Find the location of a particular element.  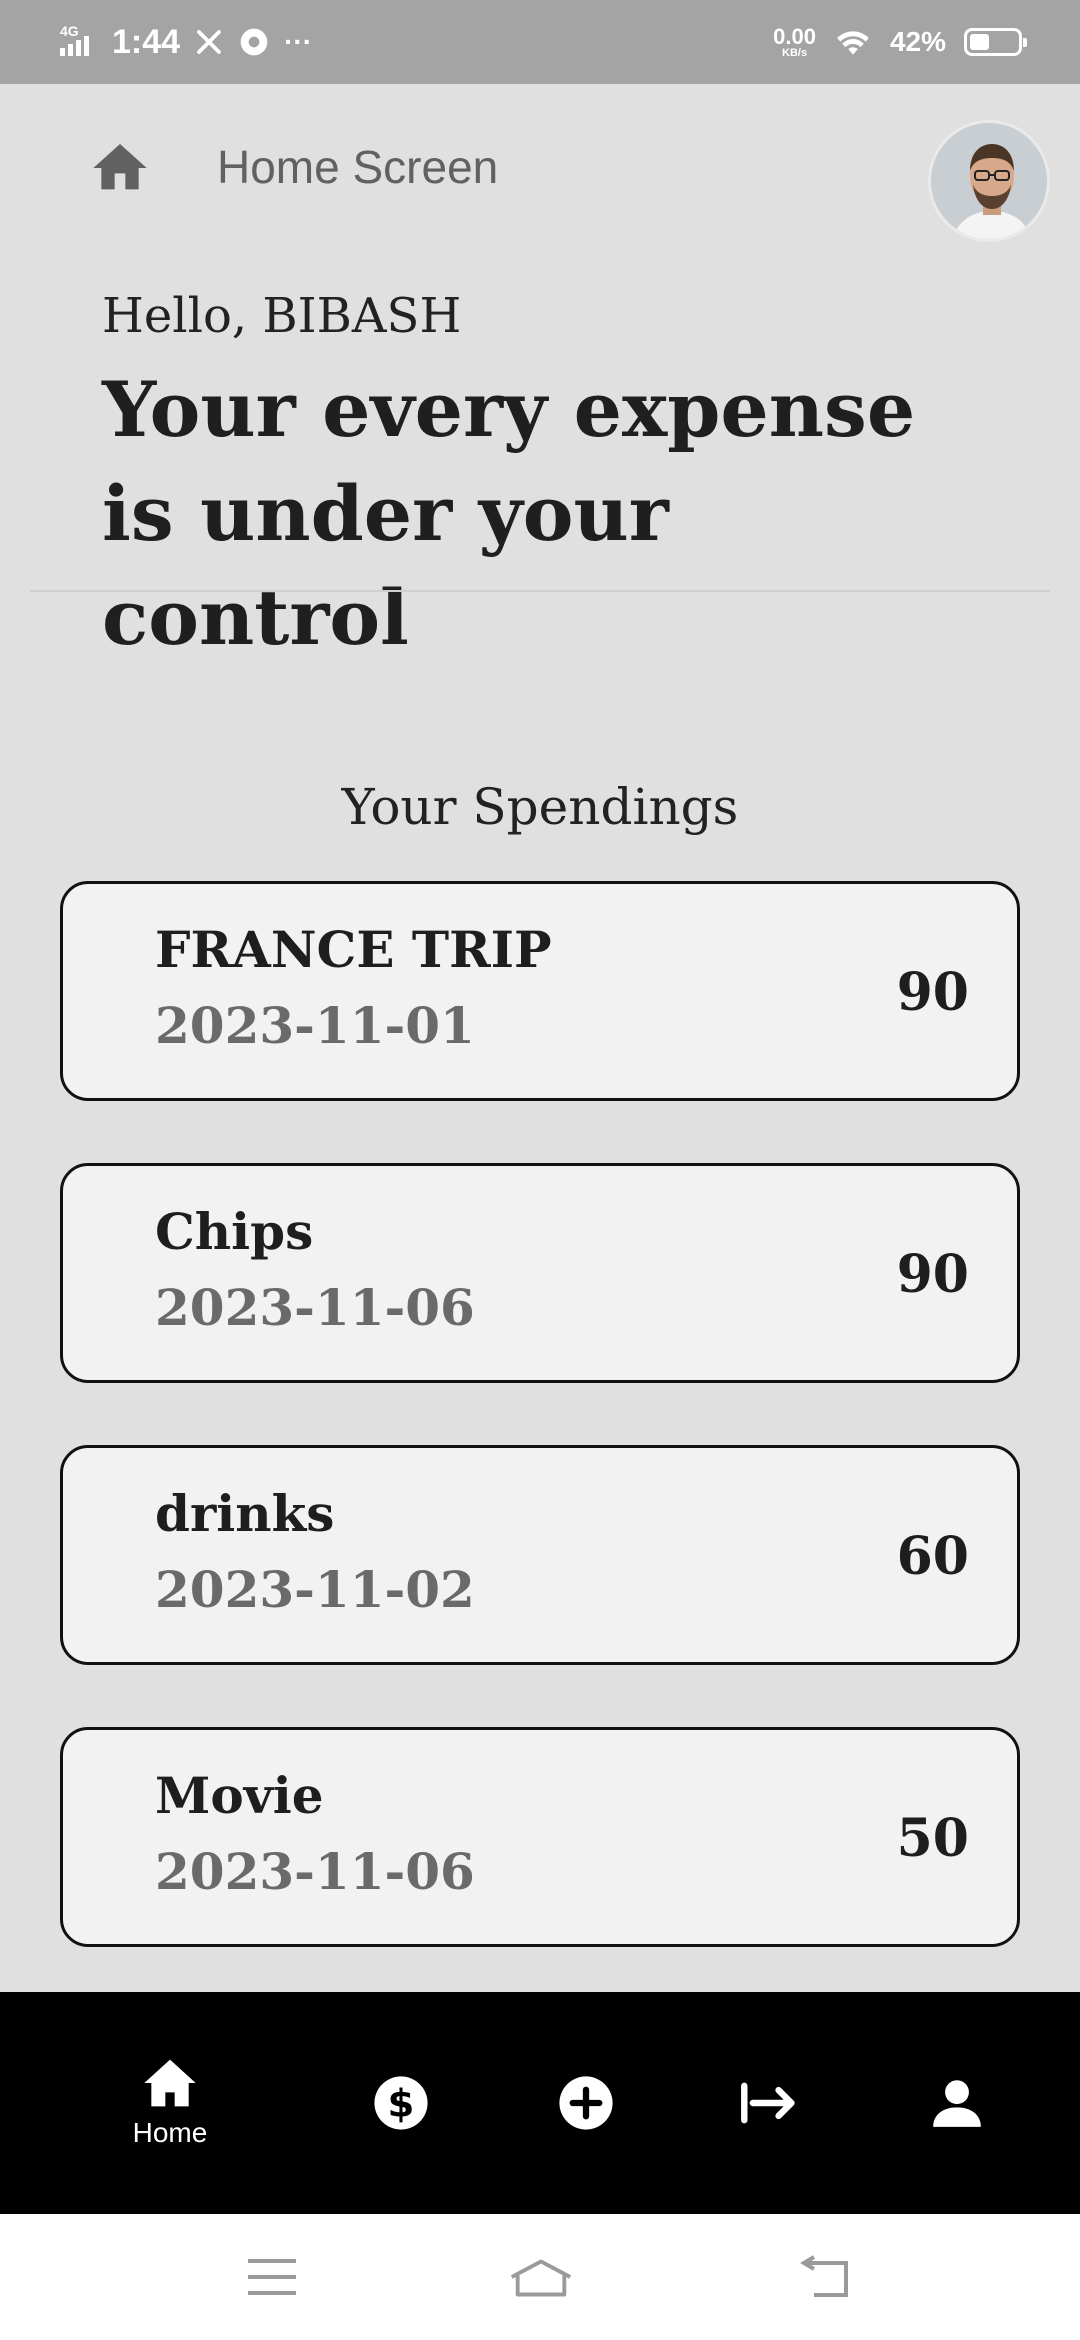

spending-date: 2023-11-01 is located at coordinates (315, 1025).